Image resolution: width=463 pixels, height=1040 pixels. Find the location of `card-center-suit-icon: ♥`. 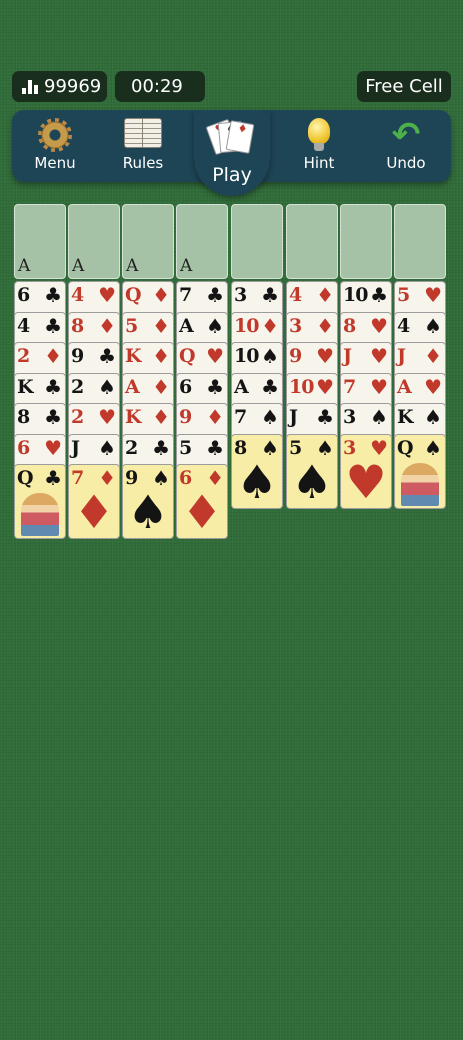

card-center-suit-icon: ♥ is located at coordinates (366, 481).